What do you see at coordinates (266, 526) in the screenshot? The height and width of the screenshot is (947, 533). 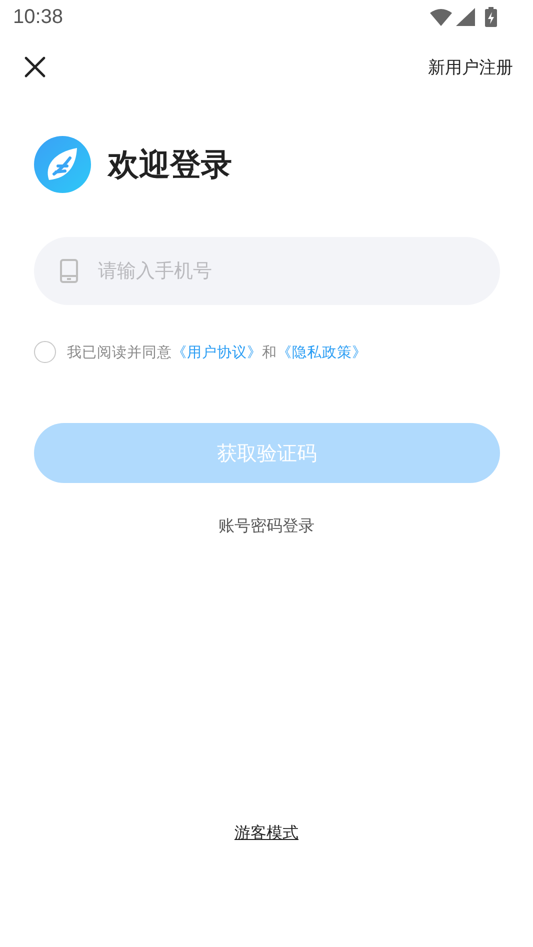 I see `password-login-link: 账号密码登录` at bounding box center [266, 526].